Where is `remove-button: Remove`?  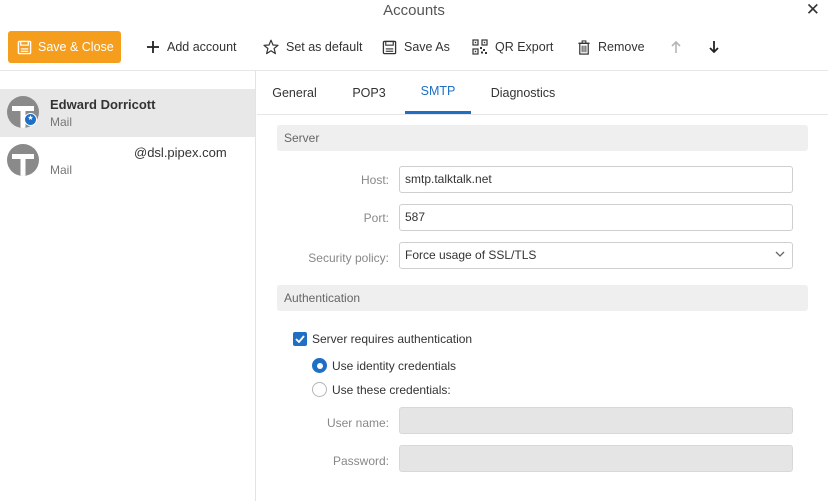
remove-button: Remove is located at coordinates (611, 47).